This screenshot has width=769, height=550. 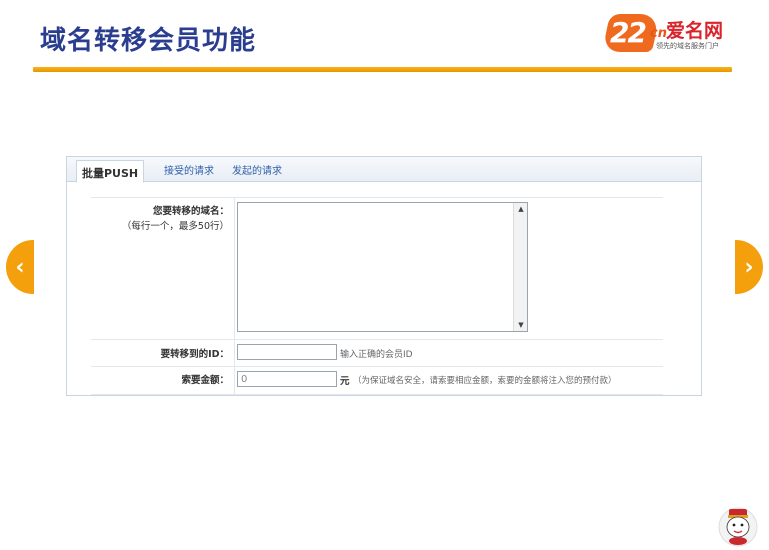 What do you see at coordinates (110, 171) in the screenshot?
I see `tab-bulk-push: 批量PUSH` at bounding box center [110, 171].